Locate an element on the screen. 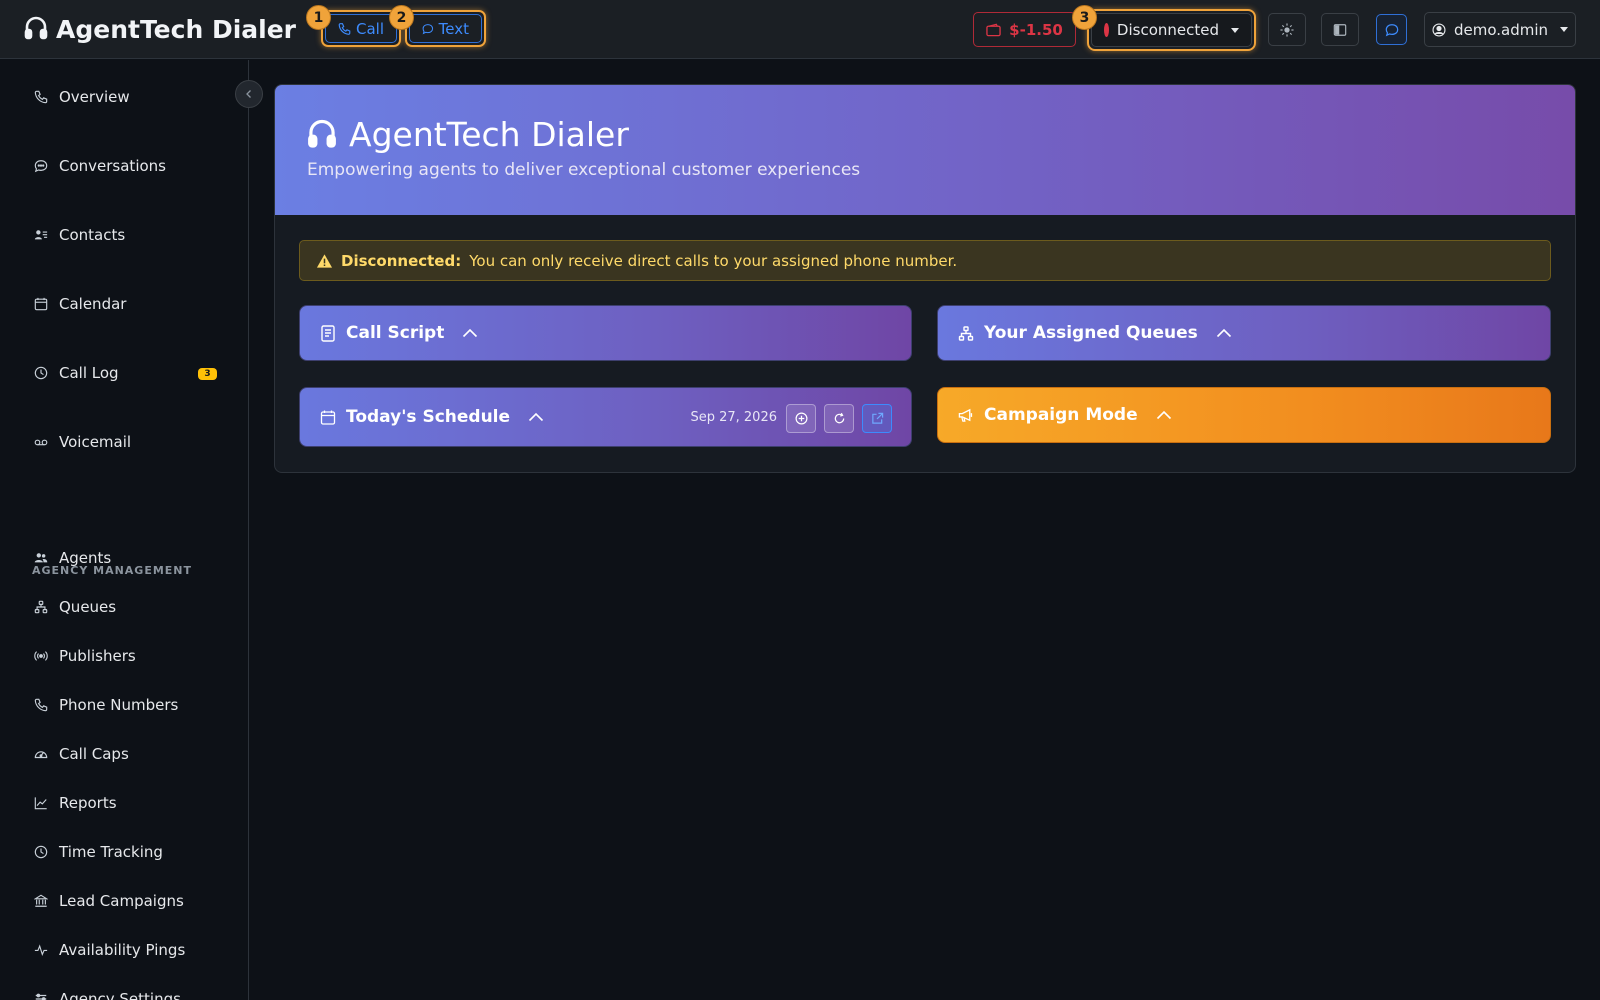 The width and height of the screenshot is (1600, 1000). status-dropdown: Disconnected is located at coordinates (1171, 30).